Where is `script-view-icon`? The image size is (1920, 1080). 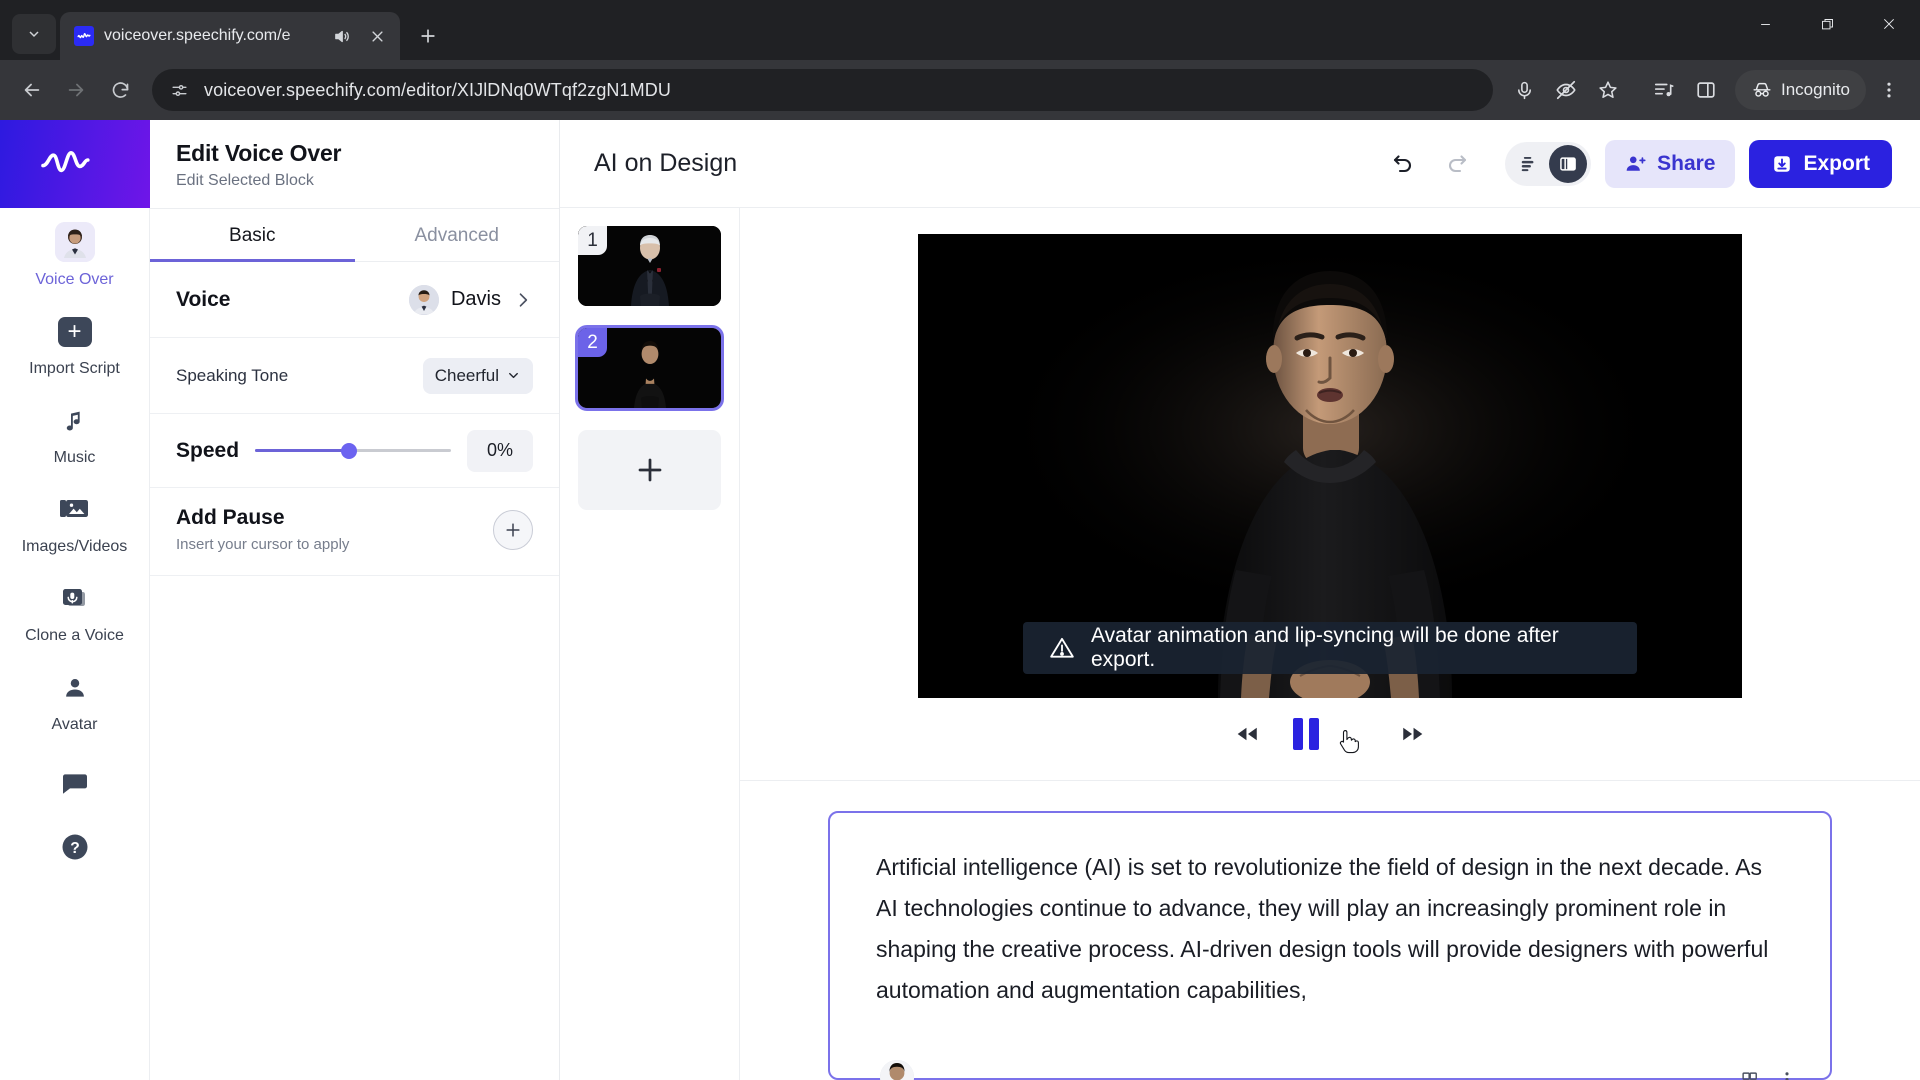 script-view-icon is located at coordinates (1528, 164).